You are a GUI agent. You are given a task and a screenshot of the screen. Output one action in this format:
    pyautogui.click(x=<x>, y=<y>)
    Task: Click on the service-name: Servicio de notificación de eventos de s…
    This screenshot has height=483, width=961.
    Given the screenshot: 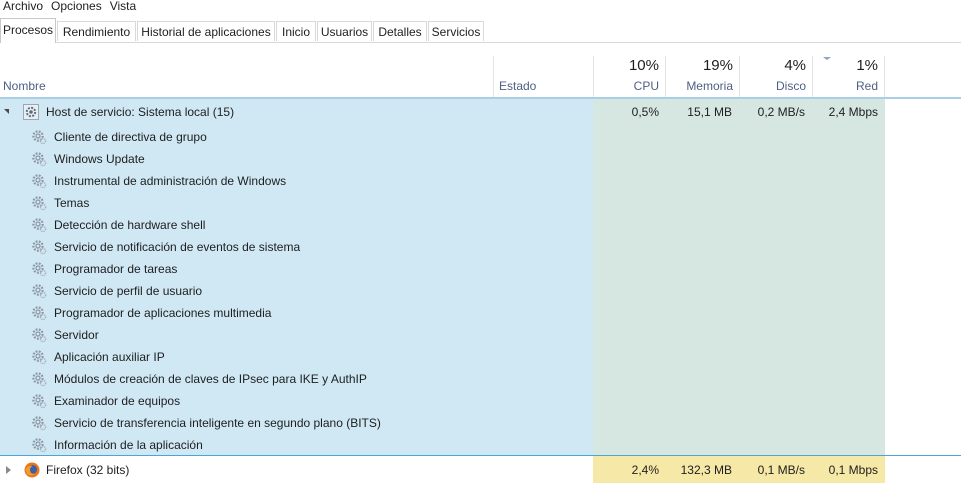 What is the action you would take?
    pyautogui.click(x=177, y=247)
    